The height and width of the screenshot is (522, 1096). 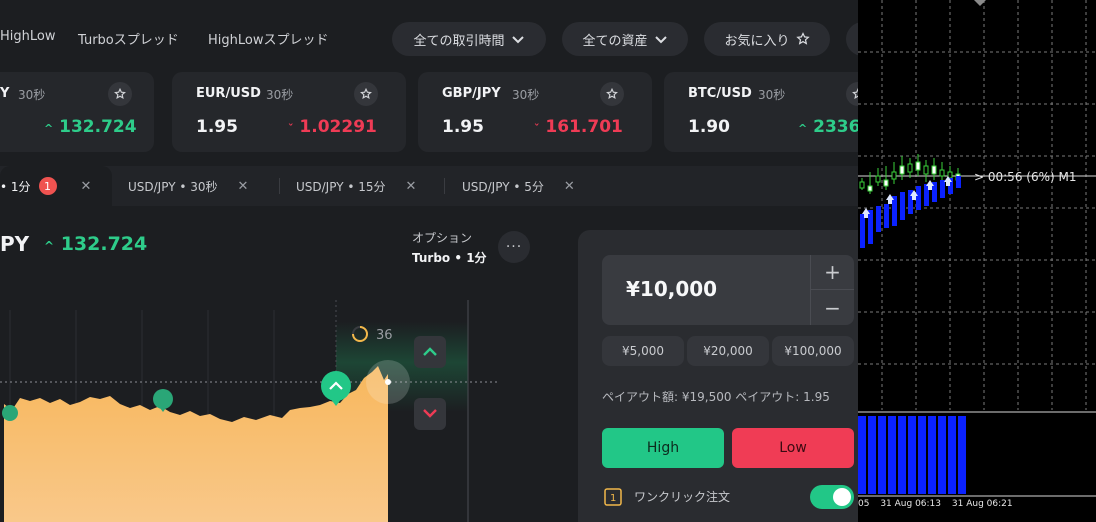 I want to click on filter-trading-time-label: 全ての取引時間, so click(x=459, y=41).